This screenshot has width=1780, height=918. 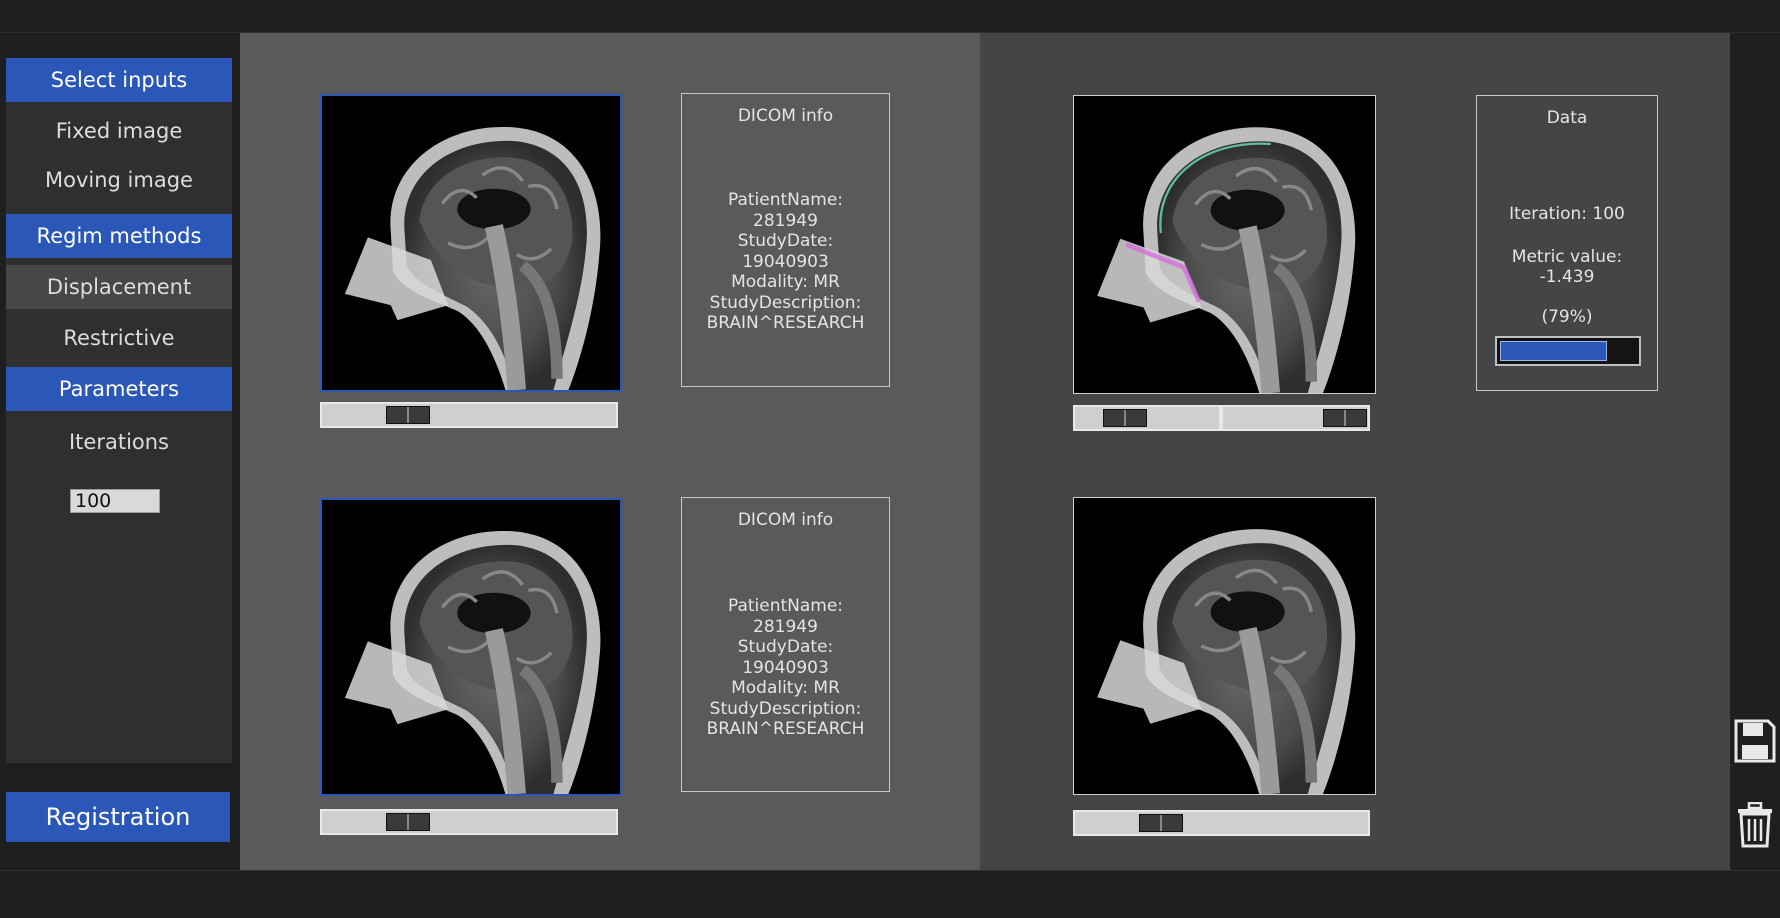 What do you see at coordinates (119, 389) in the screenshot?
I see `parameters-header: Parameters` at bounding box center [119, 389].